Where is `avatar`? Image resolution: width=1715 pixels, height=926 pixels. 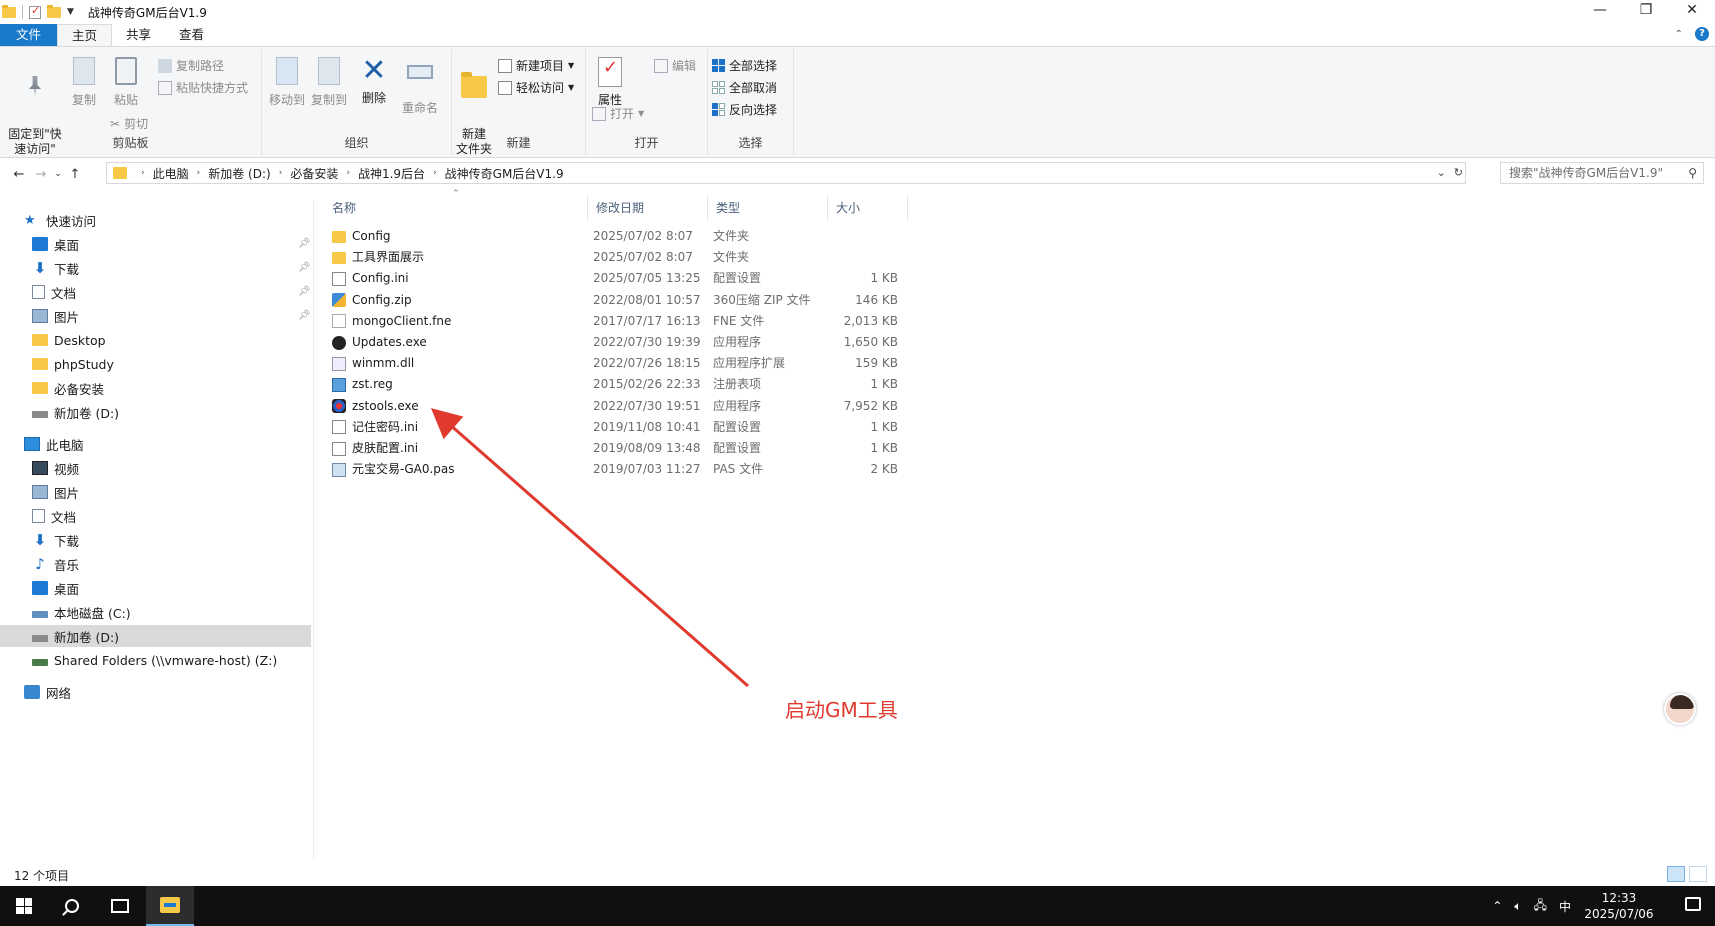
avatar is located at coordinates (1680, 709).